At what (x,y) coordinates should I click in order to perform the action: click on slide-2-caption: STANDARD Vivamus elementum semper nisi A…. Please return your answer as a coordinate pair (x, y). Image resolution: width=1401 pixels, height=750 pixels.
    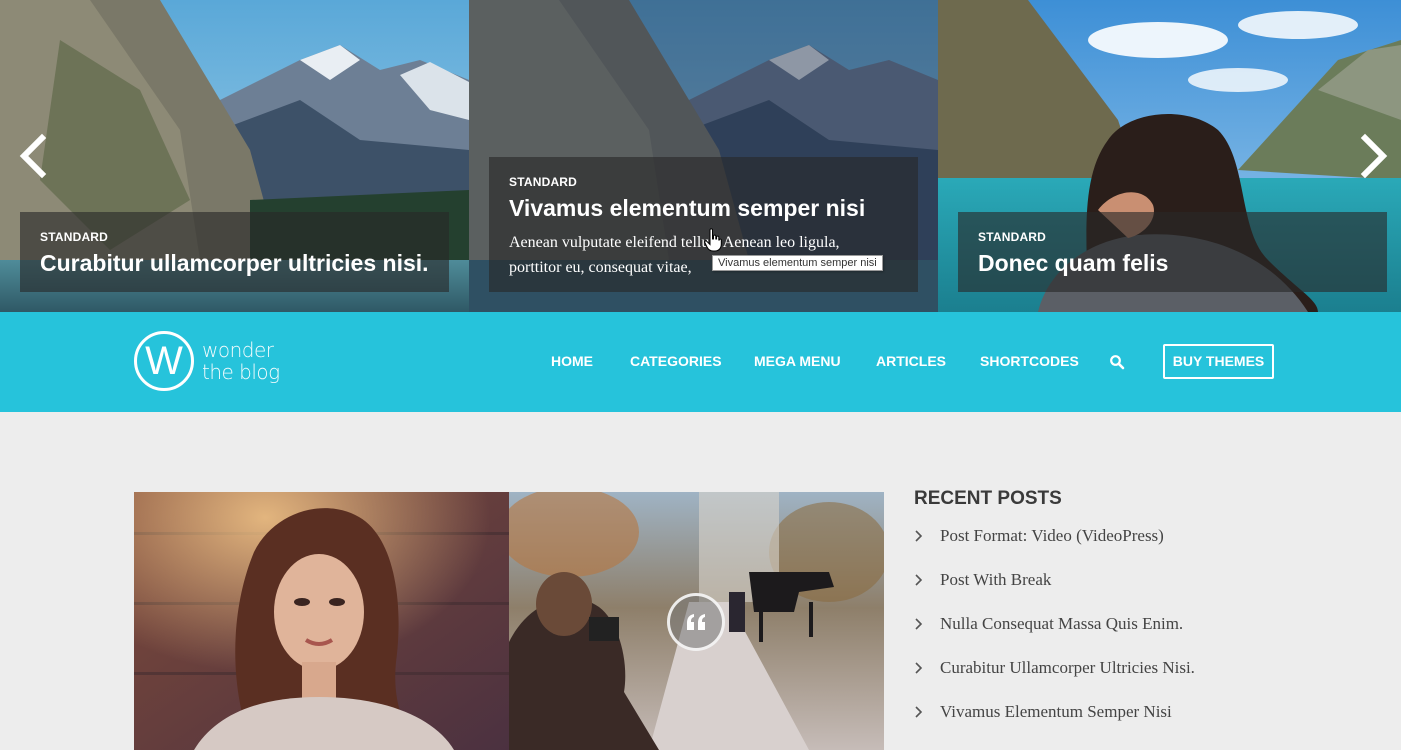
    Looking at the image, I should click on (703, 224).